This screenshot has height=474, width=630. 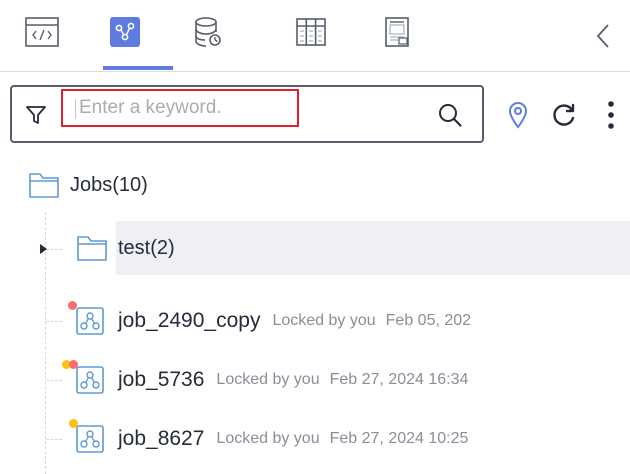 I want to click on table-grid-icon, so click(x=311, y=32).